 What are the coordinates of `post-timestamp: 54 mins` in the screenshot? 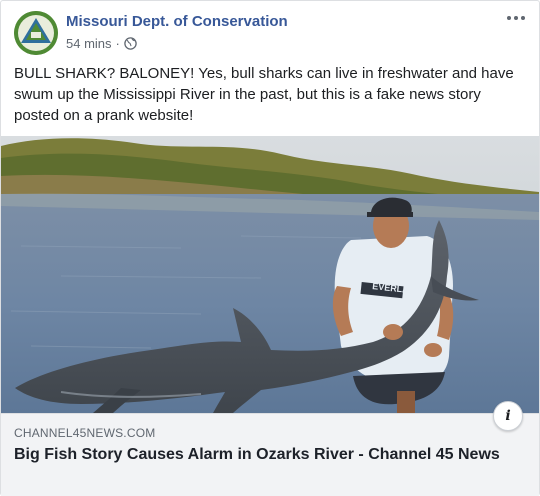 It's located at (89, 43).